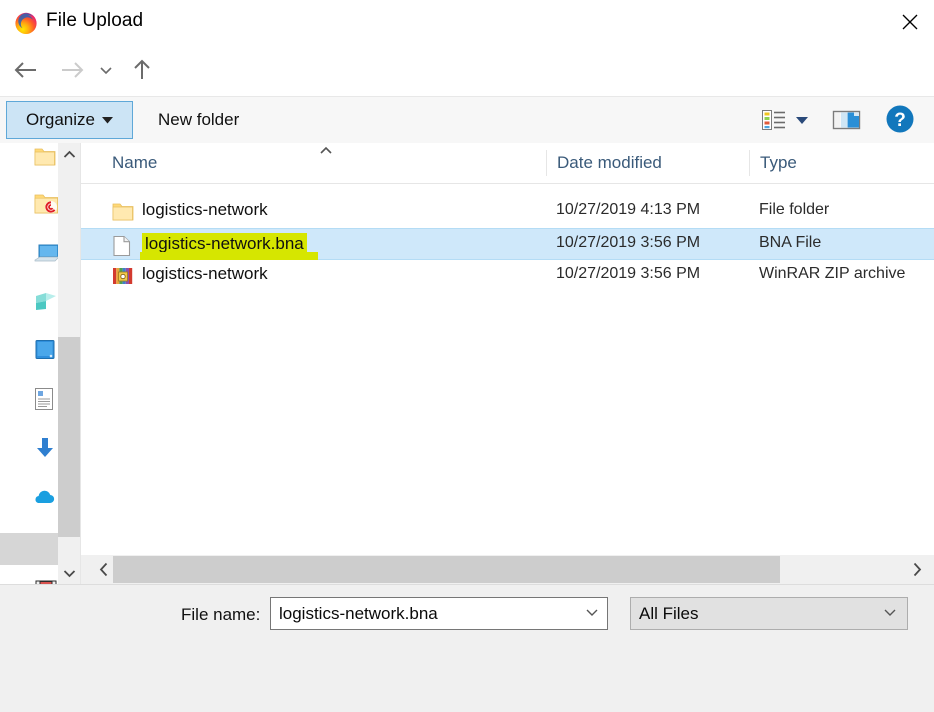 Image resolution: width=934 pixels, height=712 pixels. What do you see at coordinates (467, 23) in the screenshot?
I see `title-bar: File Upload` at bounding box center [467, 23].